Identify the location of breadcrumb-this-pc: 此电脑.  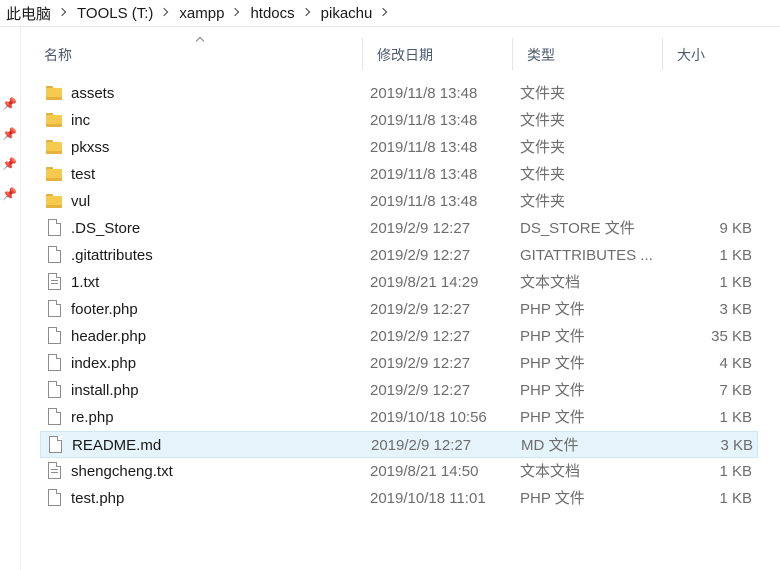
(27, 13).